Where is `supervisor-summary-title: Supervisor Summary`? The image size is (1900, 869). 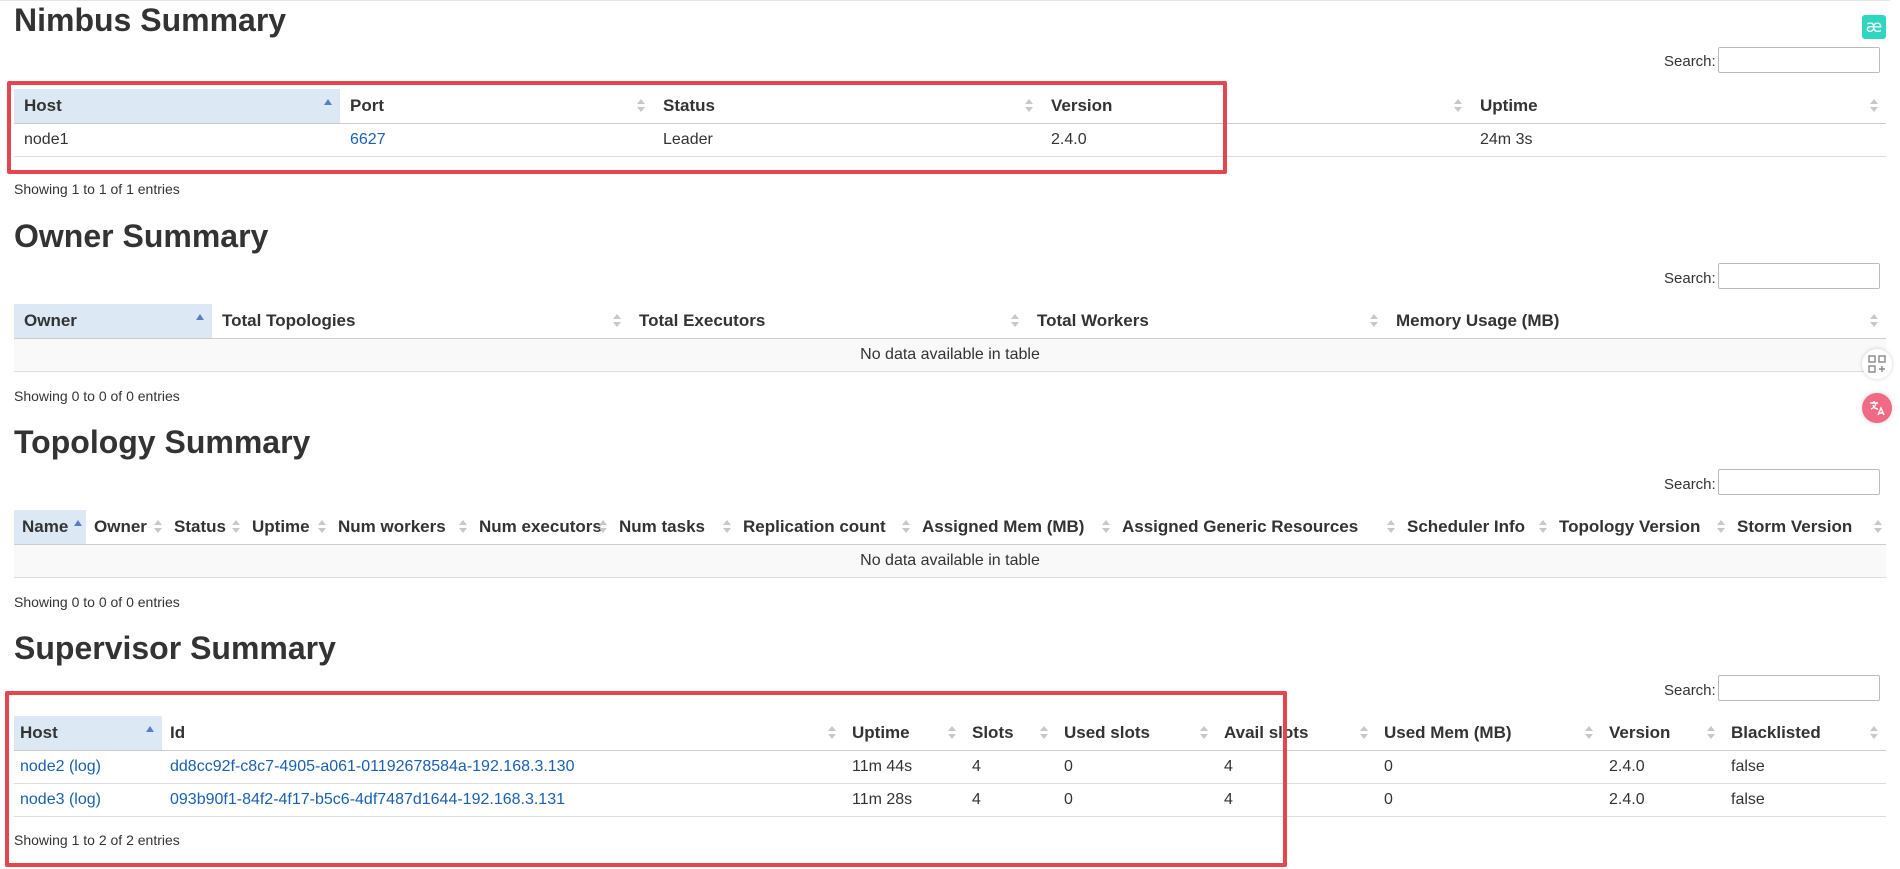
supervisor-summary-title: Supervisor Summary is located at coordinates (175, 648).